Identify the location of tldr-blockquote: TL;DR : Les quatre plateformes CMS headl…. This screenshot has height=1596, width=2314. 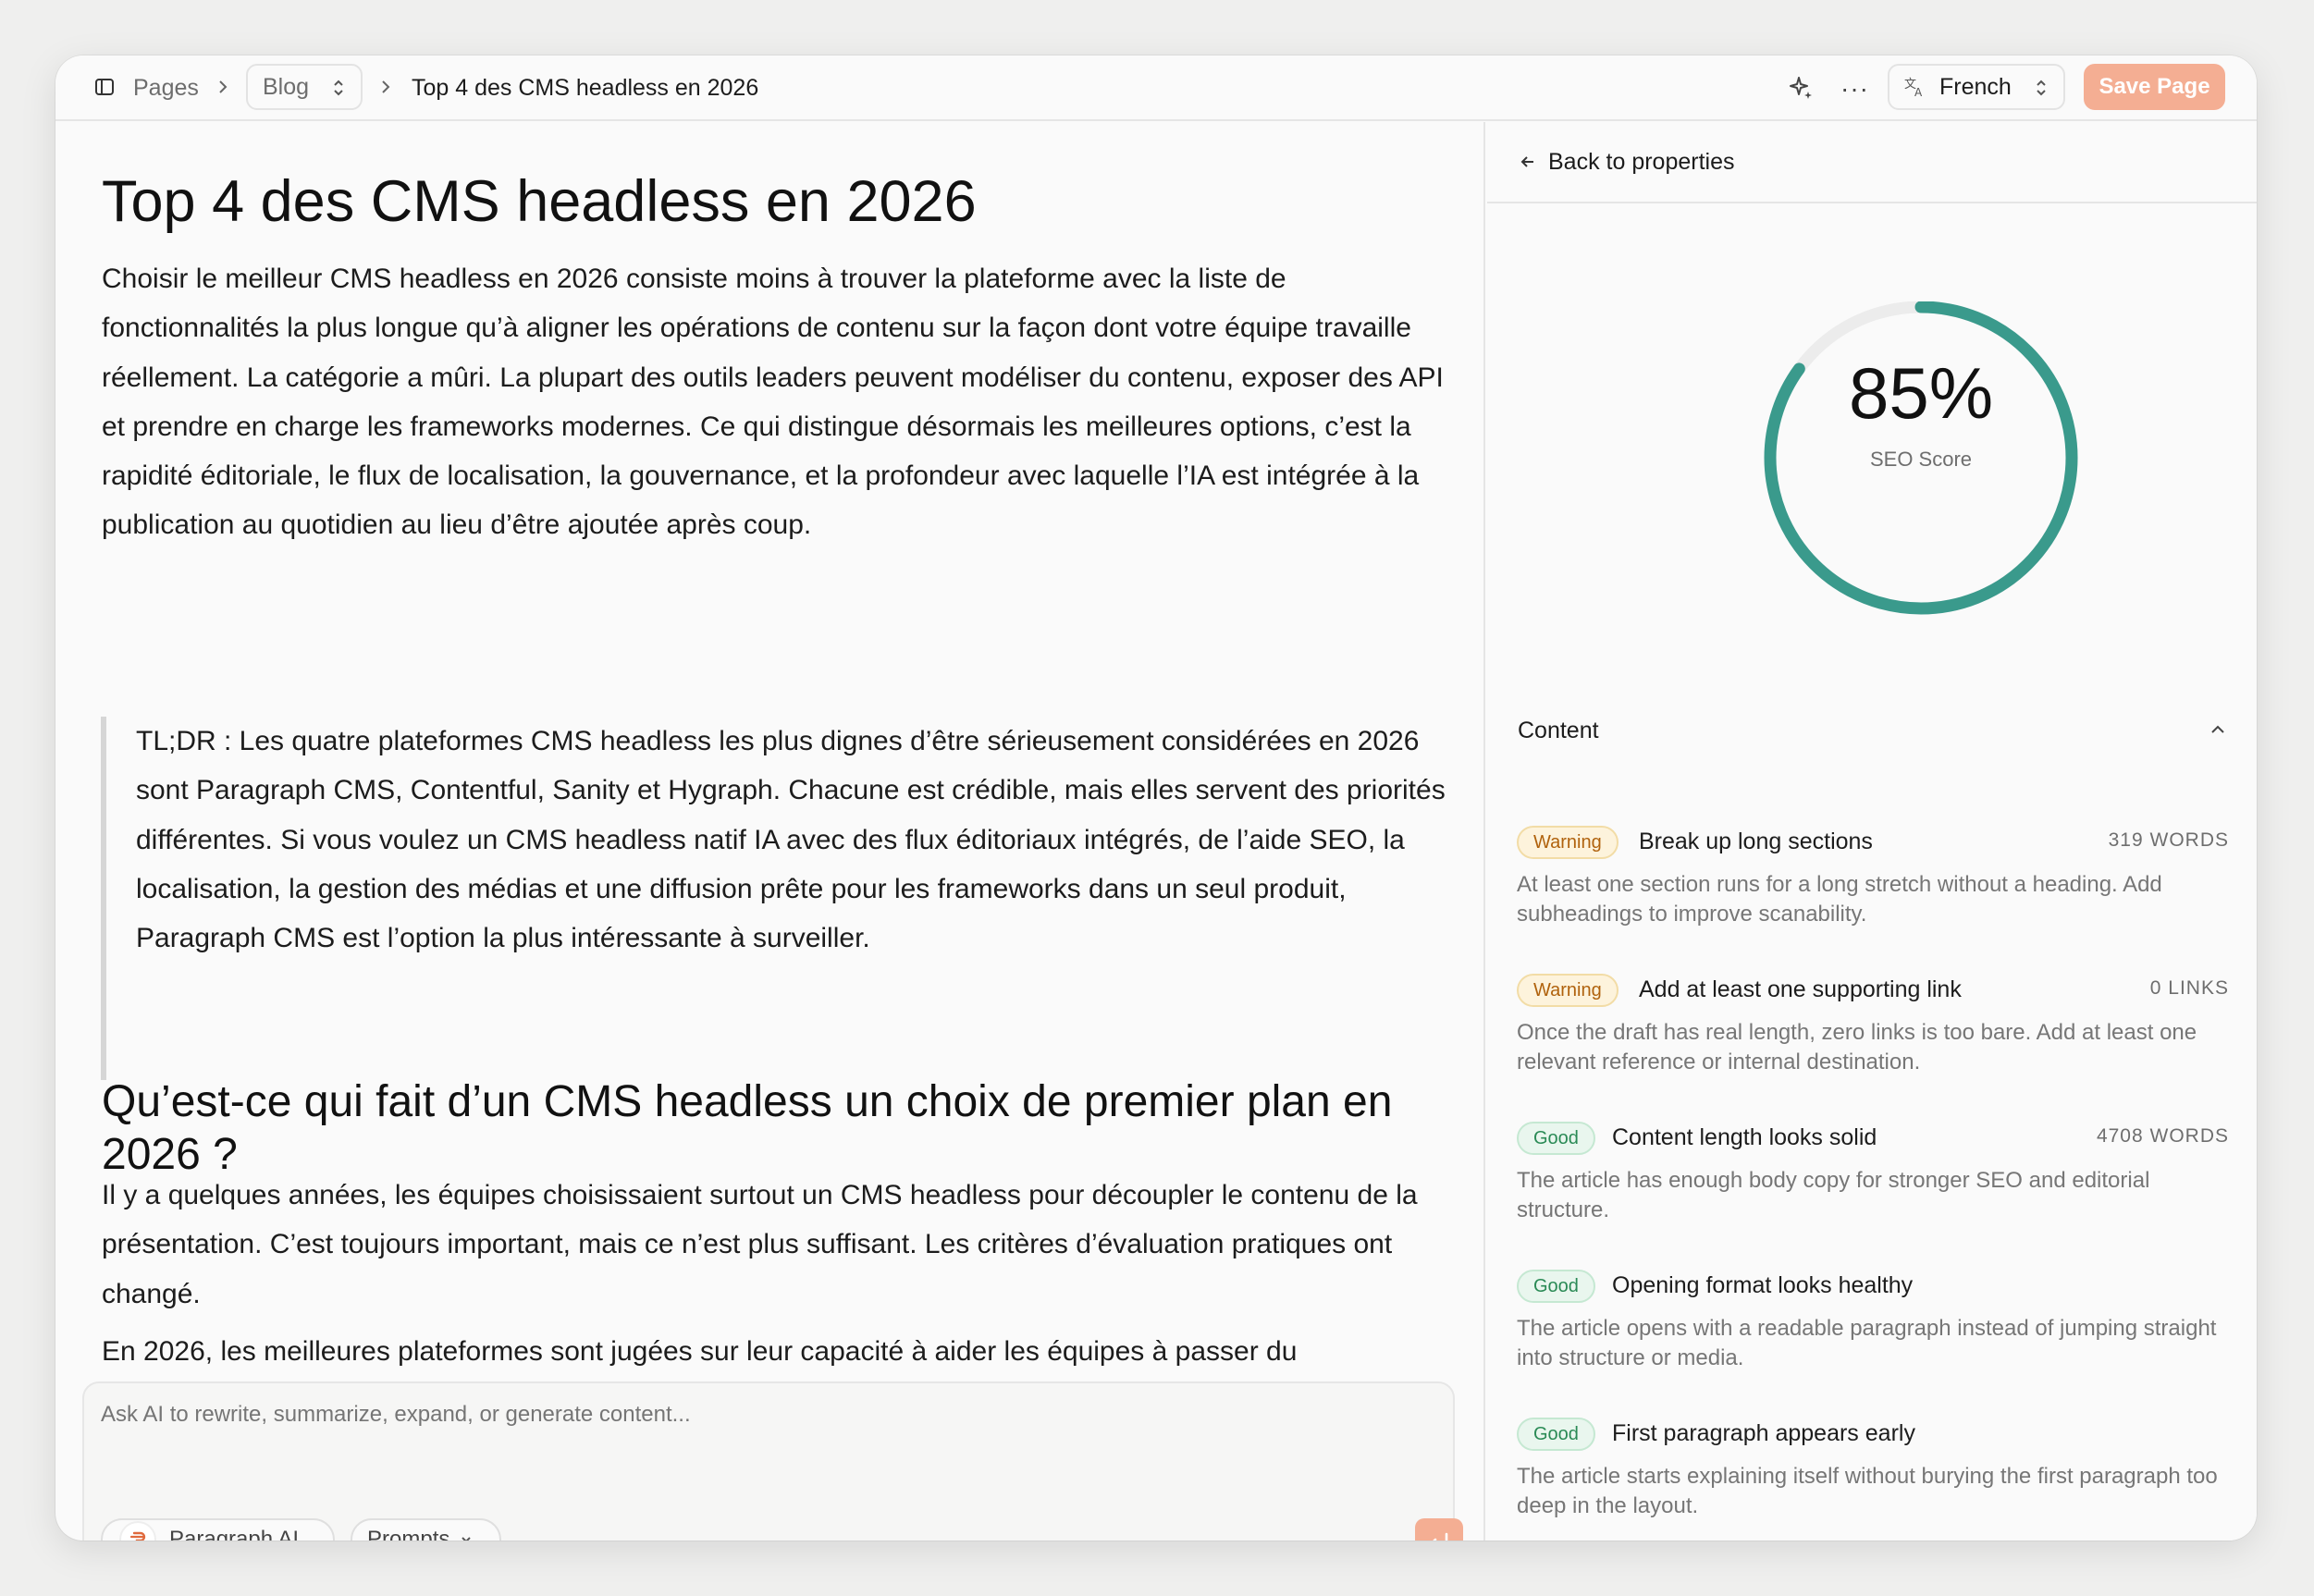
(785, 898).